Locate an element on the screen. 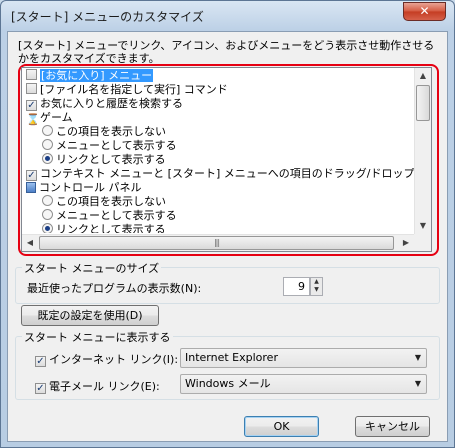 The width and height of the screenshot is (455, 448). scroll-left-icon: ◀ is located at coordinates (30, 243).